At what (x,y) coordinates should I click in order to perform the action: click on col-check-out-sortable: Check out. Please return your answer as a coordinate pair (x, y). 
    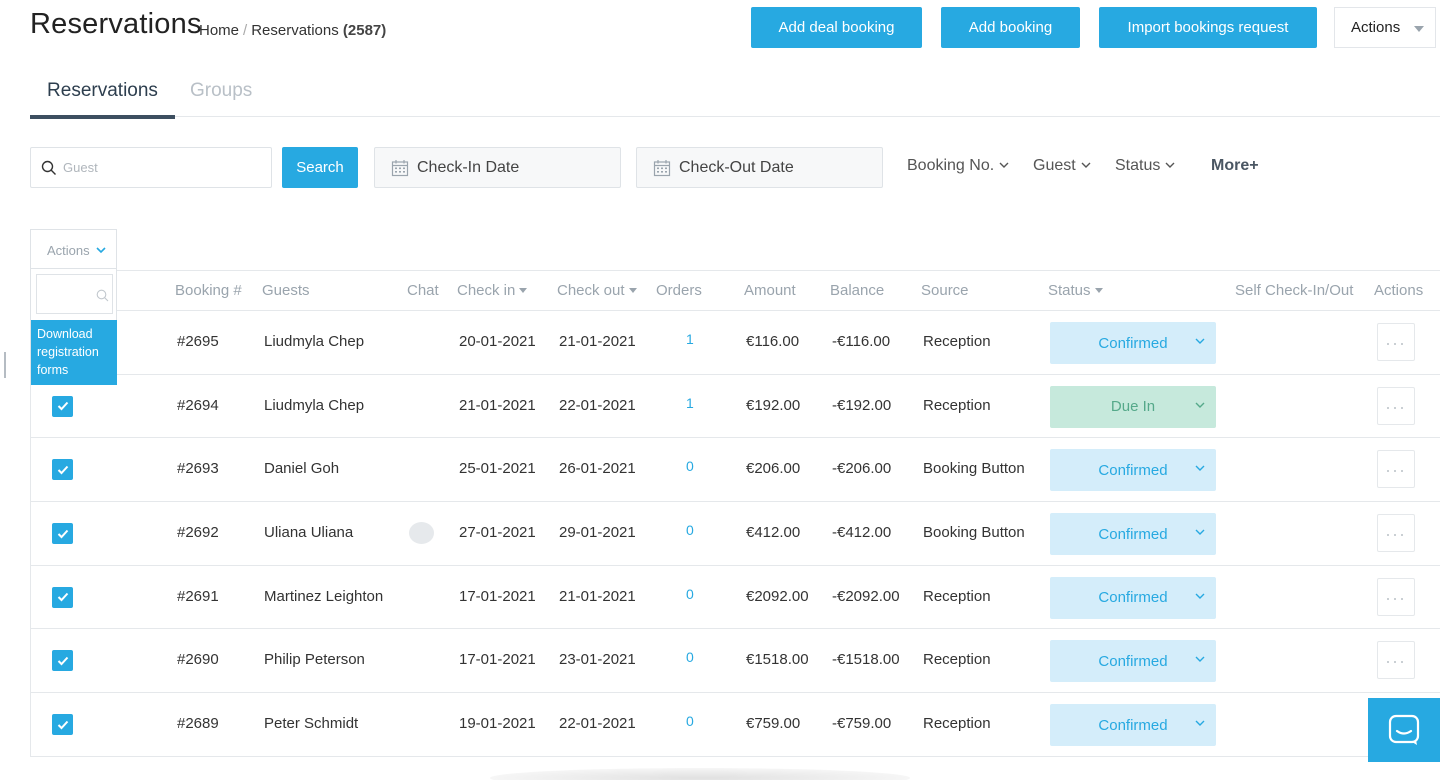
    Looking at the image, I should click on (597, 290).